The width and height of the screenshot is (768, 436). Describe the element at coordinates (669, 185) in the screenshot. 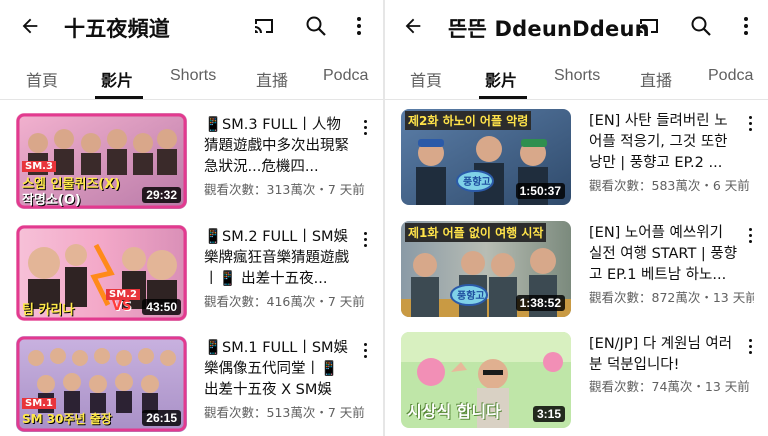

I see `video-meta: 觀看次數：583萬次・6 天前` at that location.